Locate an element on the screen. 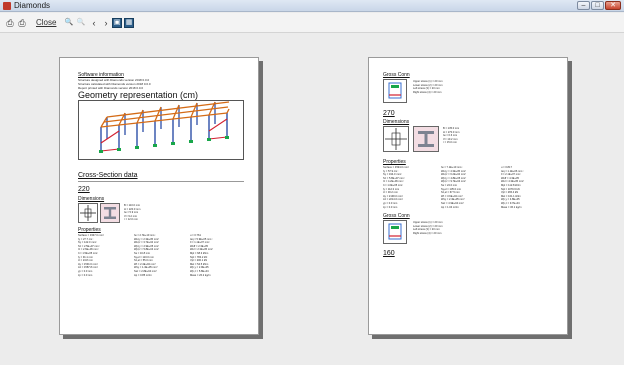 This screenshot has height=365, width=624. maximize-button: □ is located at coordinates (597, 5).